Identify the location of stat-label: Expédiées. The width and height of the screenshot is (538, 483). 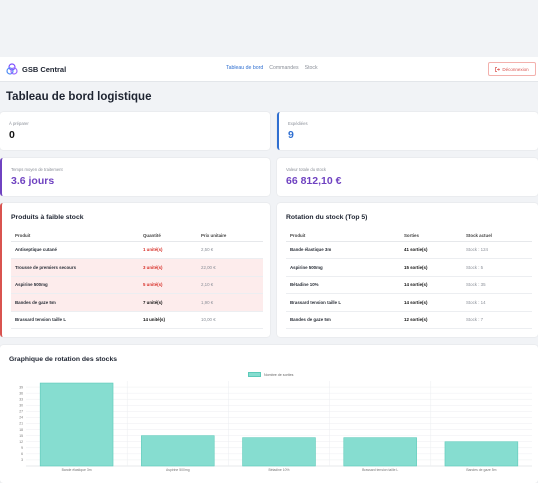
(298, 123).